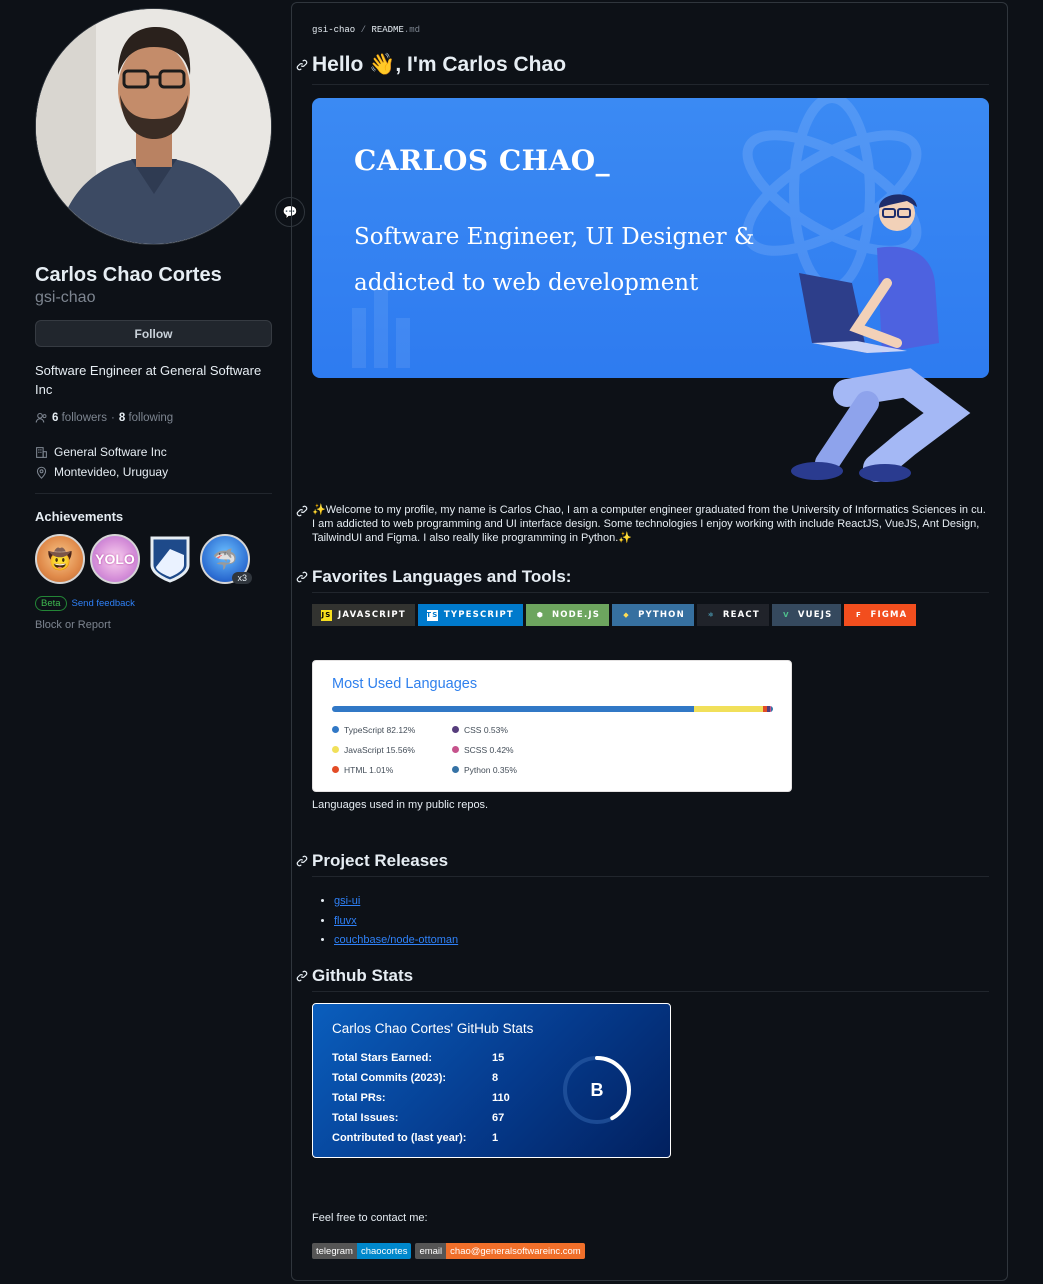 The height and width of the screenshot is (1284, 1043). I want to click on tool-logo-icon: JS, so click(326, 615).